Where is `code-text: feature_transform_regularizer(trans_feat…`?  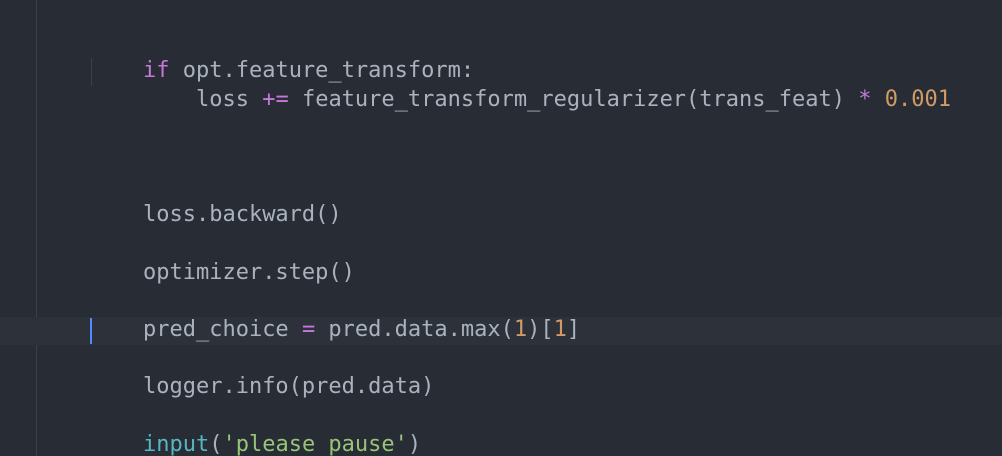
code-text: feature_transform_regularizer(trans_feat… is located at coordinates (573, 99).